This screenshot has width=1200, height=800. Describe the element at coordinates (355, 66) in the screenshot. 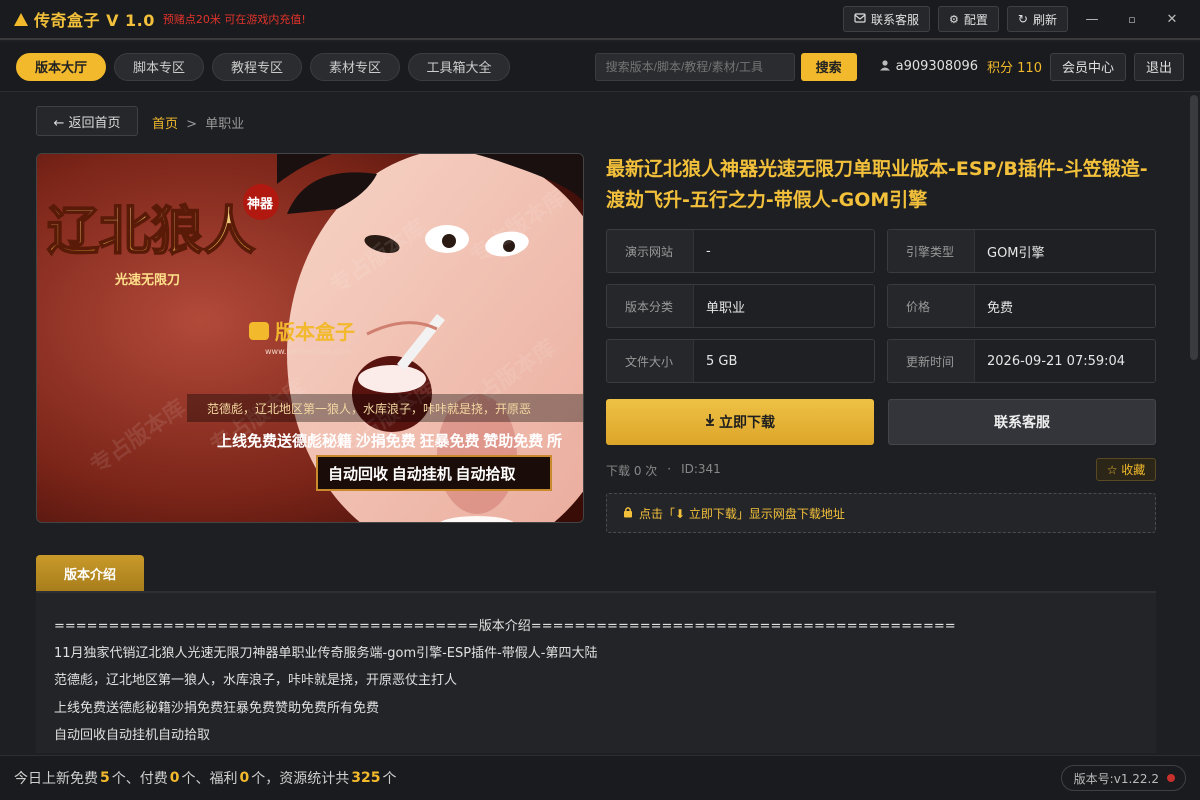

I see `tab-materials: 素材专区` at that location.